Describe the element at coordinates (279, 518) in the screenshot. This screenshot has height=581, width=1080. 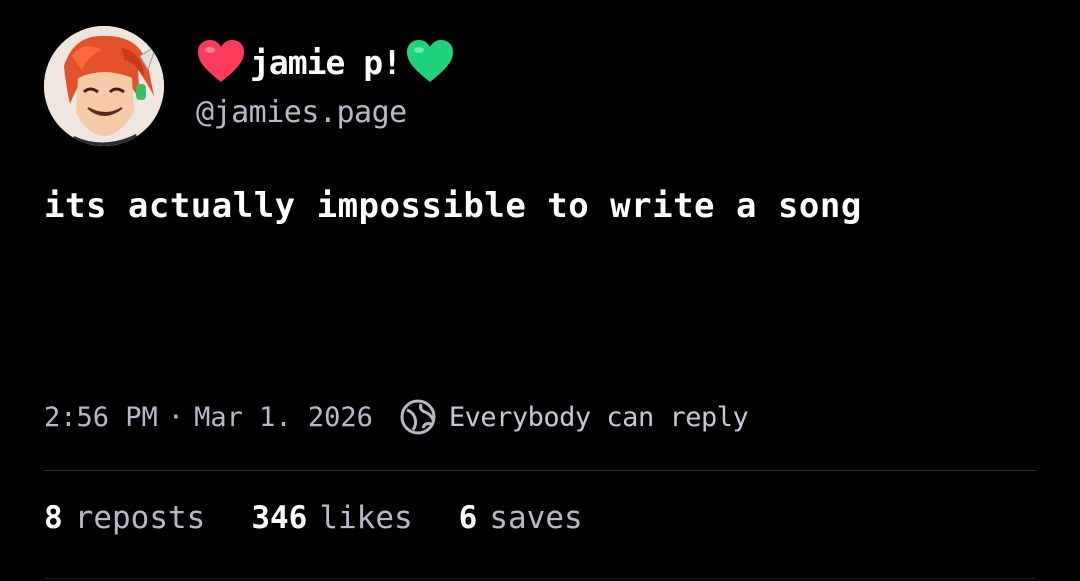
I see `likes-count: 346` at that location.